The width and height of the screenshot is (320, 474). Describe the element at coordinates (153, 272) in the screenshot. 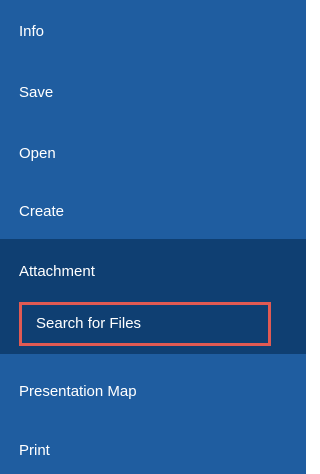

I see `menu-item-attachment: Attachment` at that location.